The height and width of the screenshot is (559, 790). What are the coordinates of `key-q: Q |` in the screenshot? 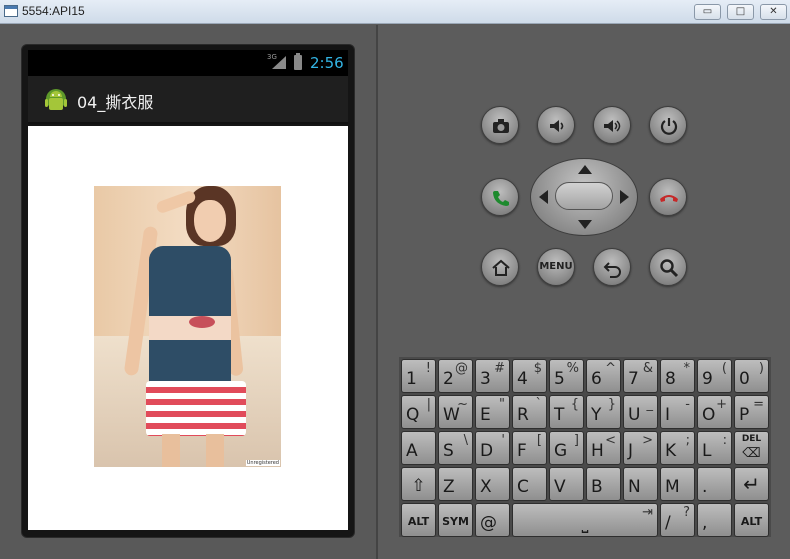 It's located at (418, 412).